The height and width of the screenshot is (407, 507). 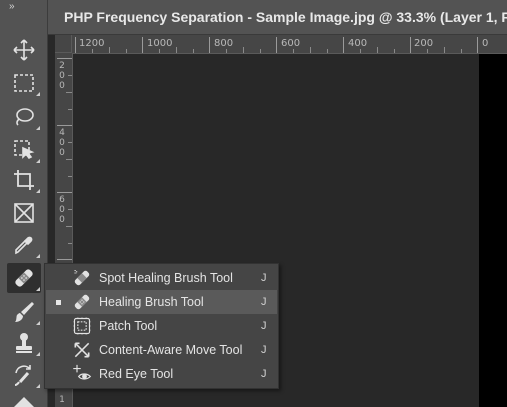 I want to click on red-eye-icon, so click(x=82, y=374).